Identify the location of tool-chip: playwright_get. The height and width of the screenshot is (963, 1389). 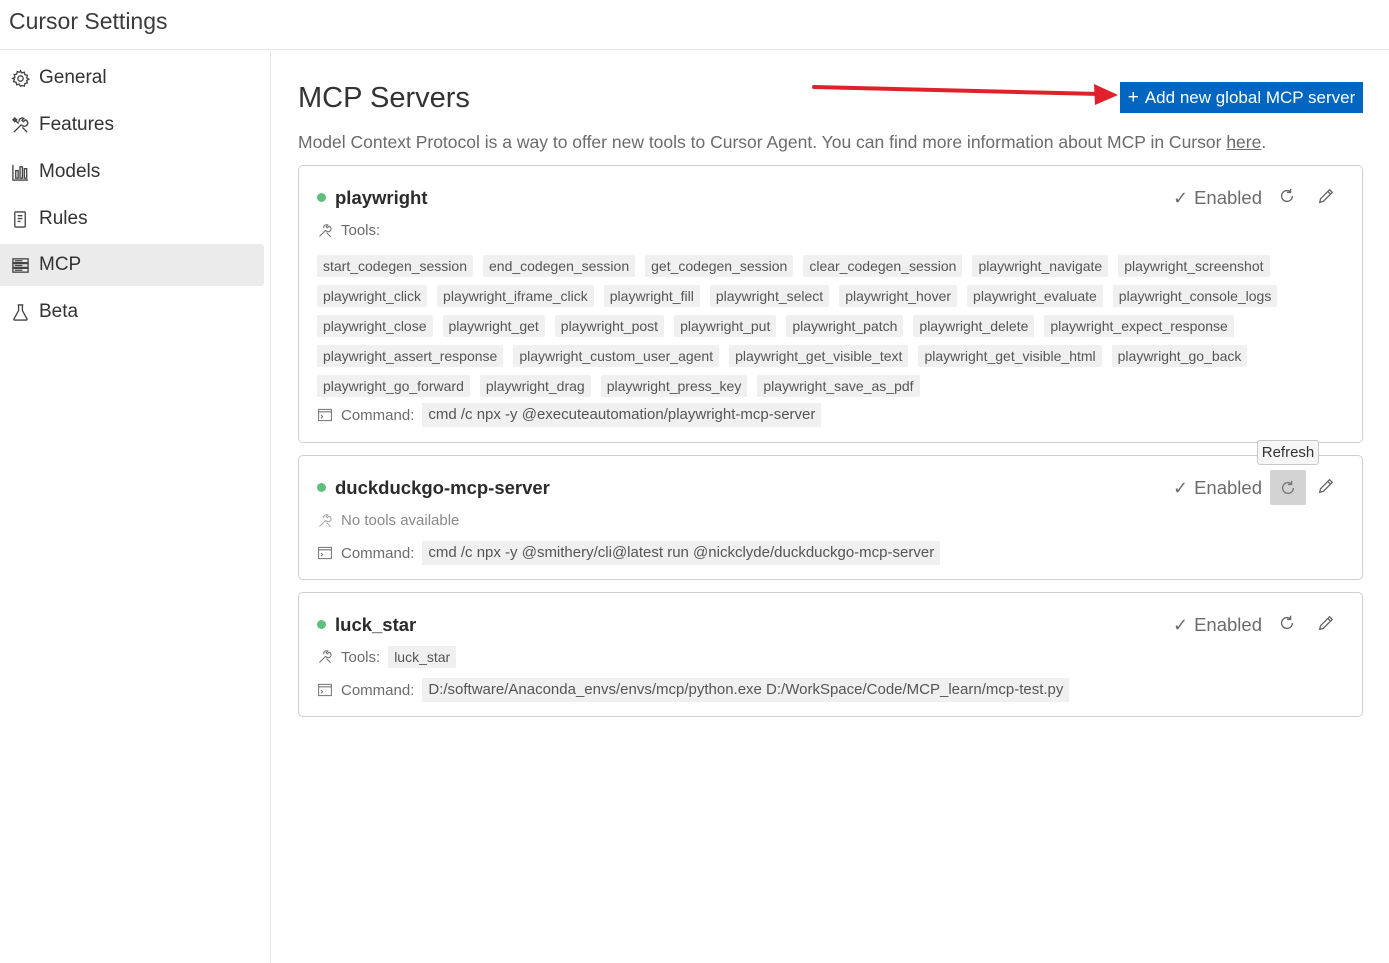
(493, 326).